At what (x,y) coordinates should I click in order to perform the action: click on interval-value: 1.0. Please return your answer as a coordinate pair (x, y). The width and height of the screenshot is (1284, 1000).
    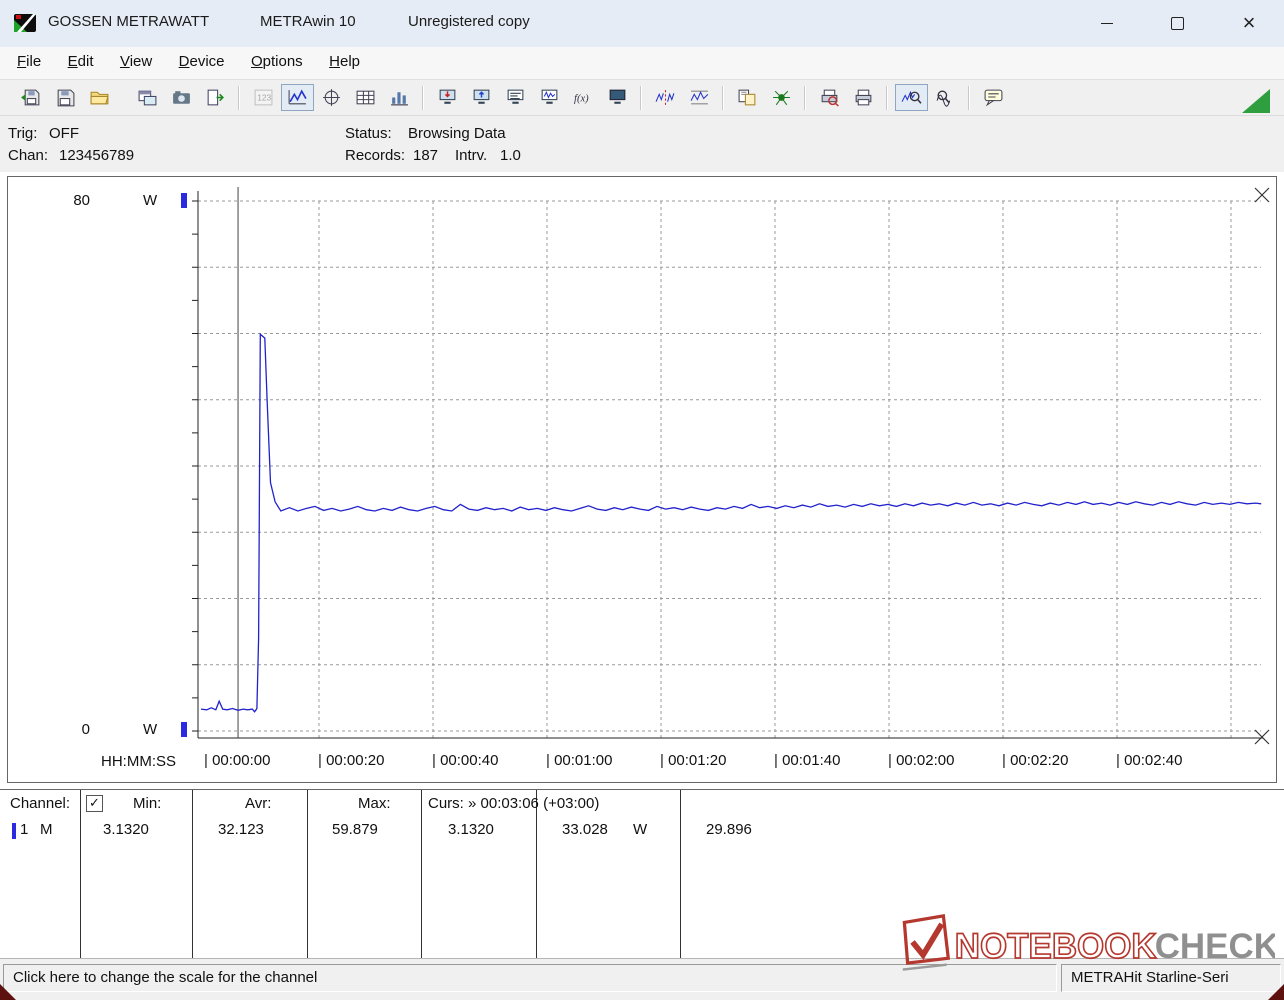
    Looking at the image, I should click on (510, 155).